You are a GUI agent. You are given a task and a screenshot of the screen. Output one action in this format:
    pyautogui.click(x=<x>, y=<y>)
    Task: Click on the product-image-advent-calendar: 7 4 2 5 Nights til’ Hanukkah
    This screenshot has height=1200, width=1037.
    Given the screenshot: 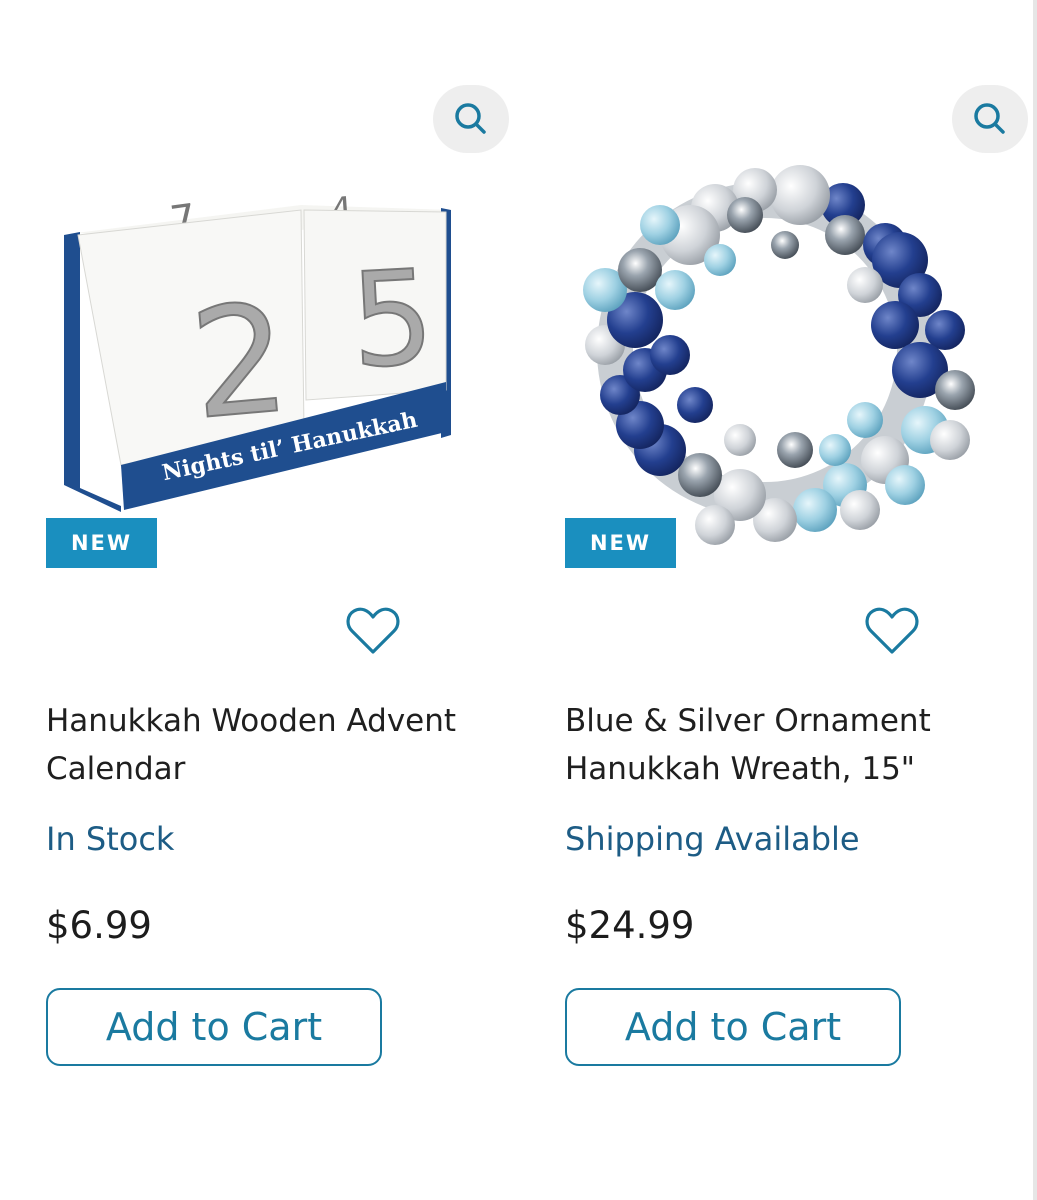 What is the action you would take?
    pyautogui.click(x=256, y=350)
    